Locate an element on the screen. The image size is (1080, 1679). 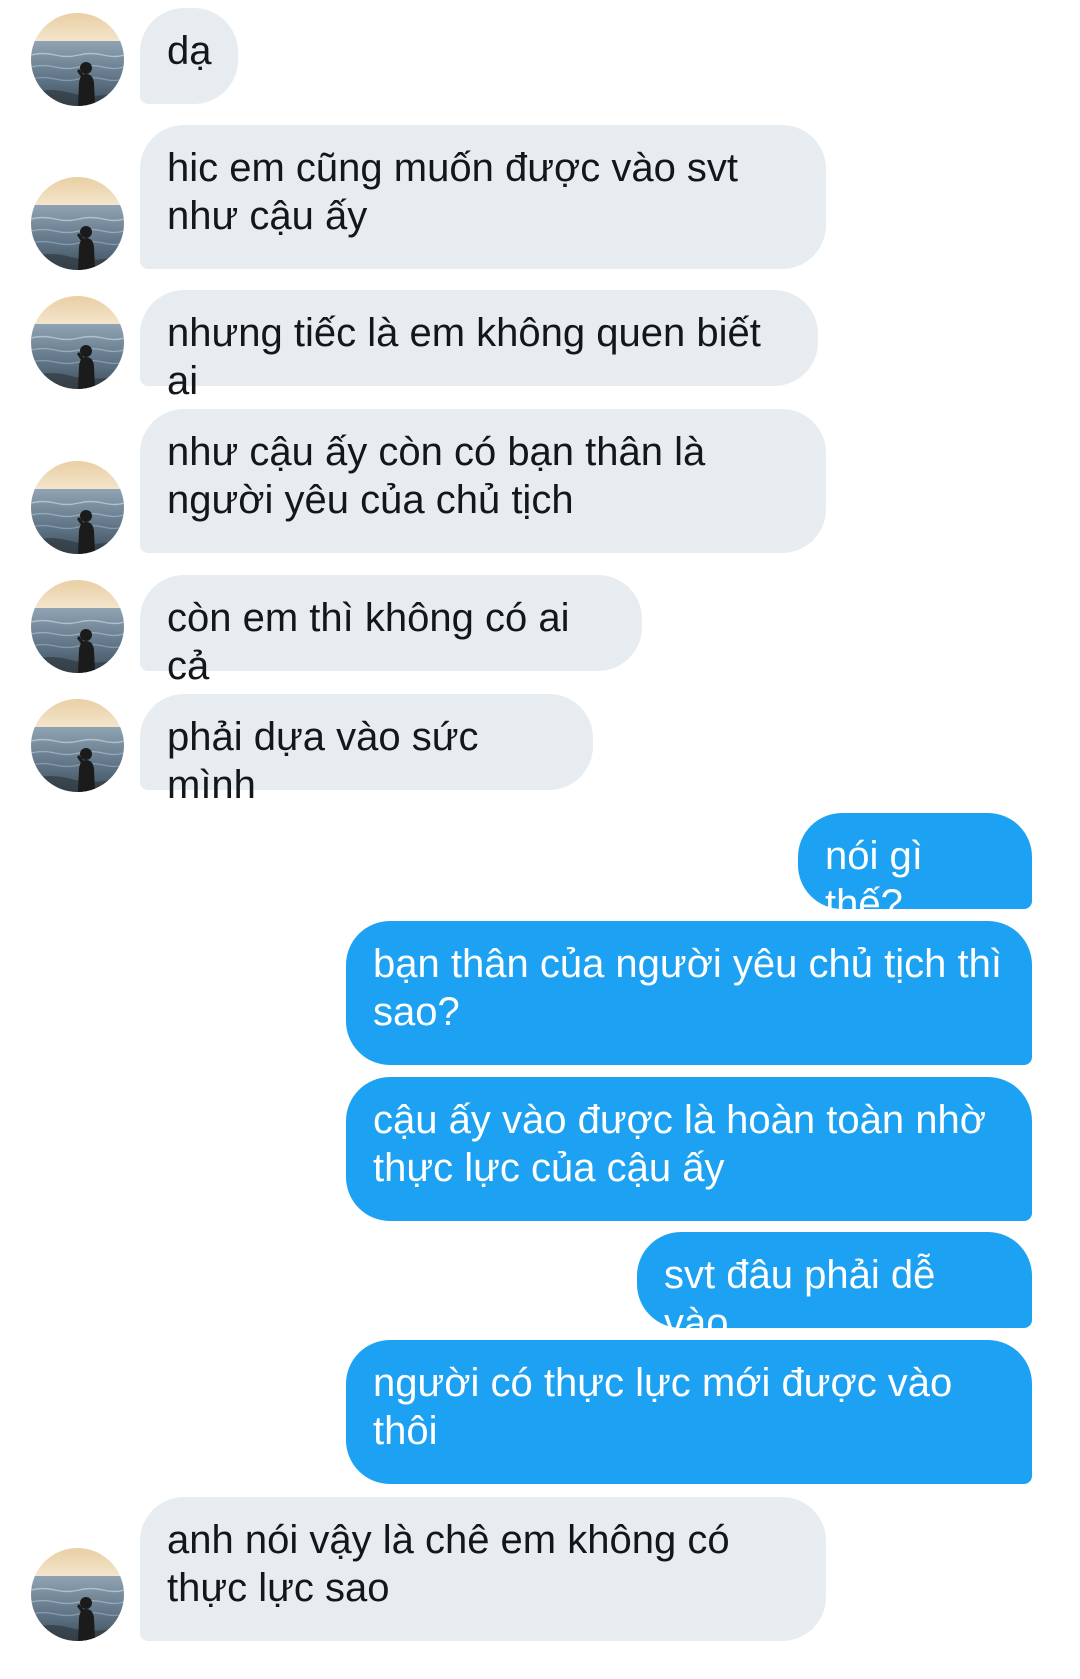
incoming-message: dạ is located at coordinates (189, 56).